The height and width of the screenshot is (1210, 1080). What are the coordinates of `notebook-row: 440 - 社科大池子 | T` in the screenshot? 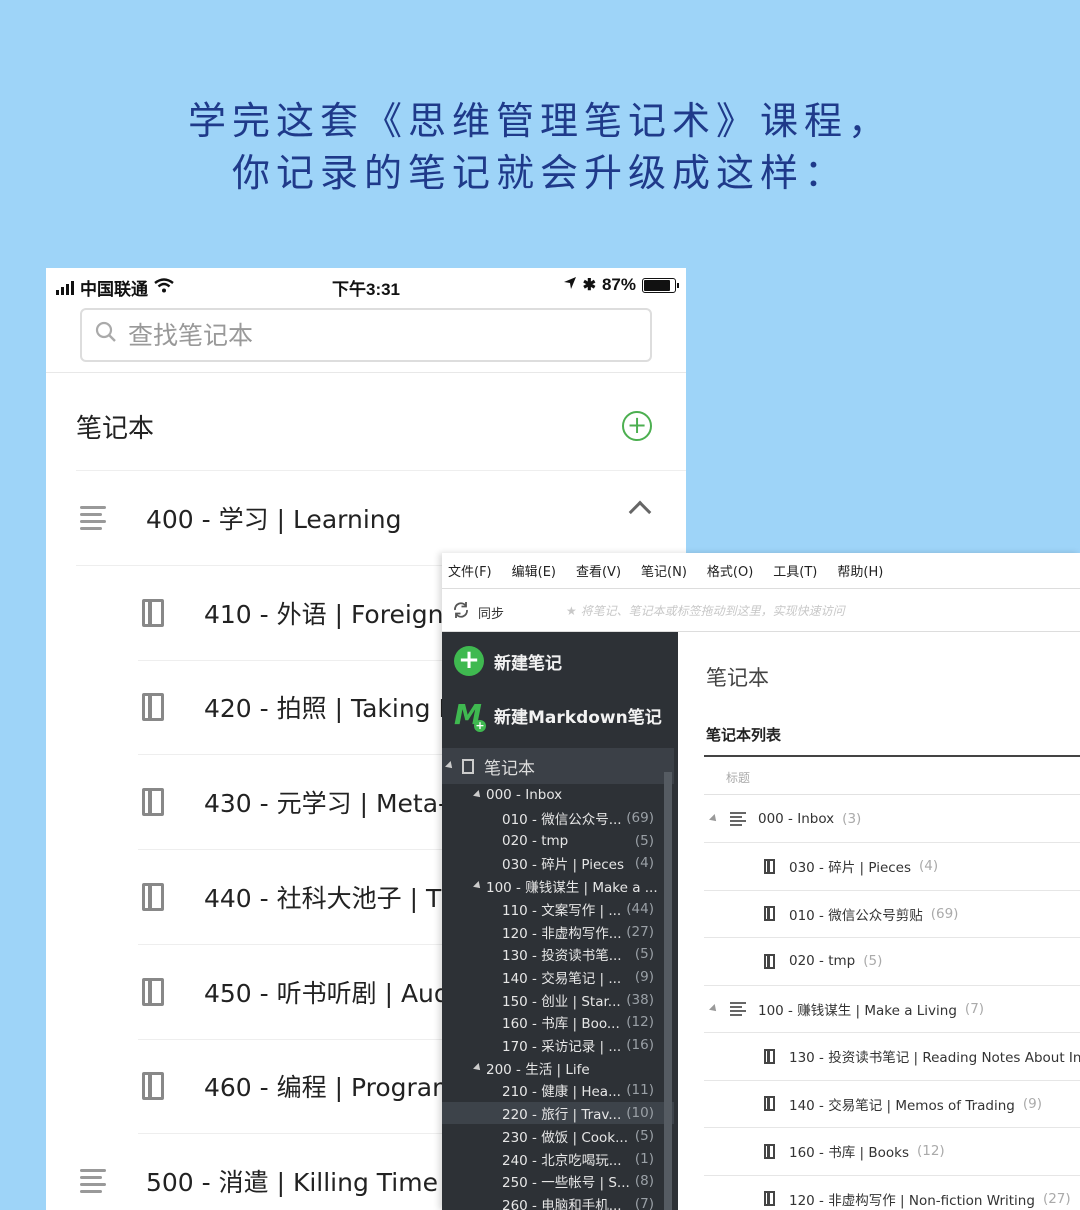 It's located at (291, 897).